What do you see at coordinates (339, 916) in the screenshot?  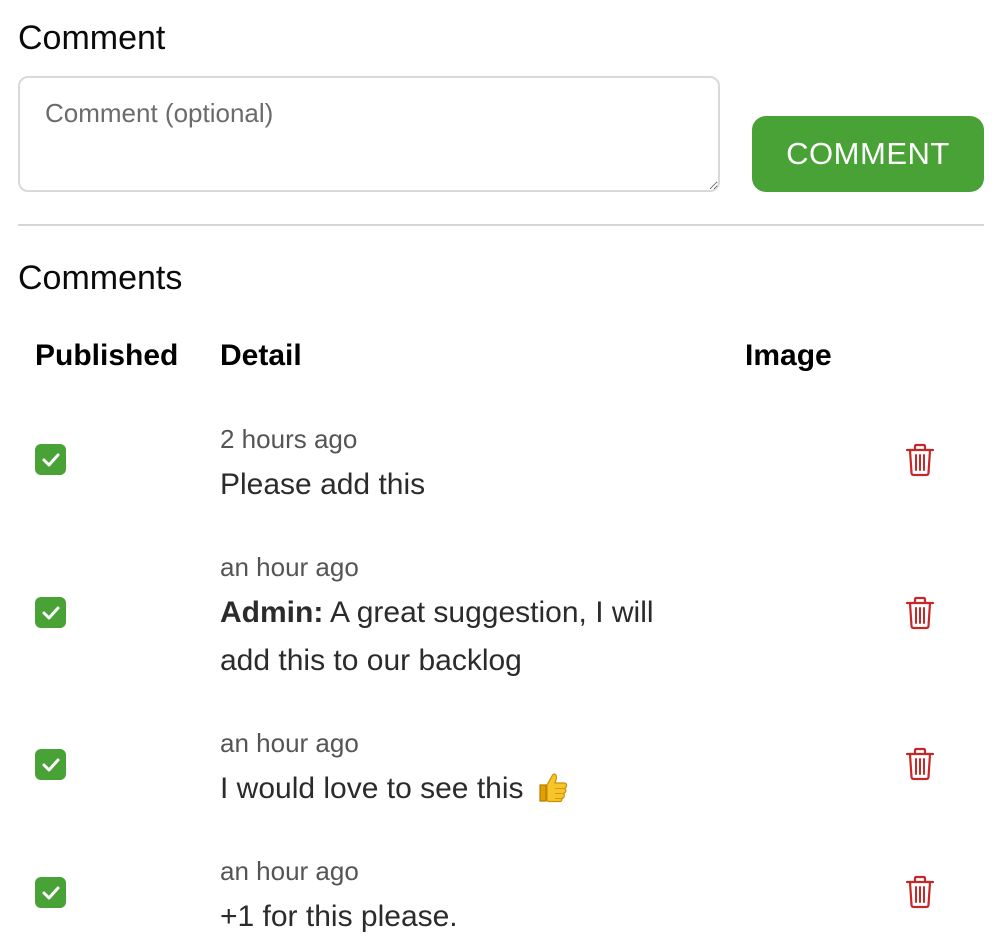 I see `comment-body: +1 for this please.` at bounding box center [339, 916].